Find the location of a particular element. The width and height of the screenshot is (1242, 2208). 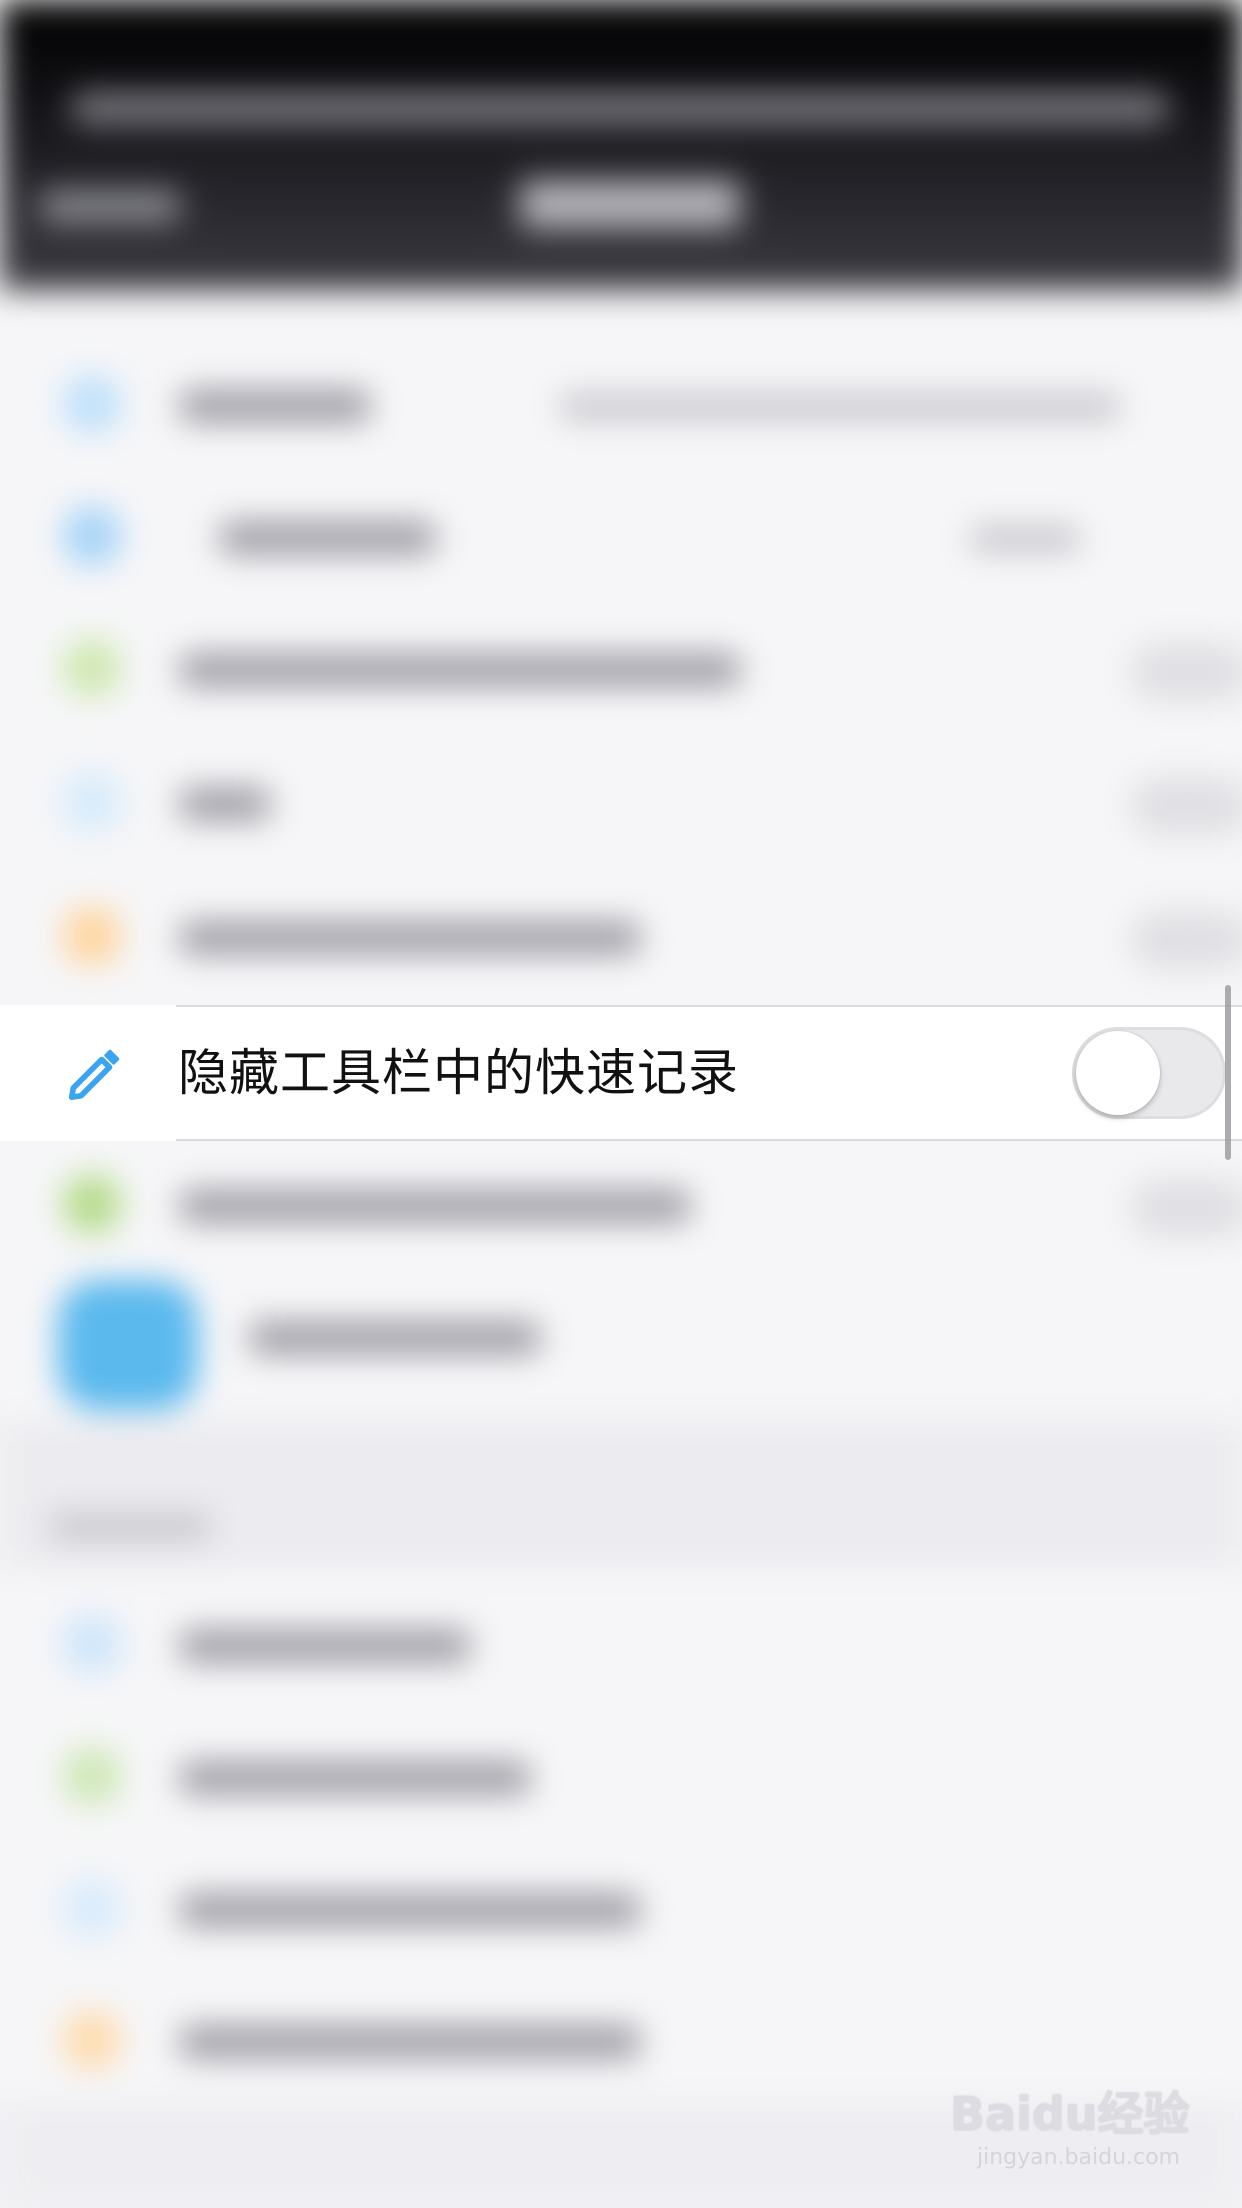

setting-row-hide-quick-note: 隐藏工具栏中的快速记录 is located at coordinates (621, 1073).